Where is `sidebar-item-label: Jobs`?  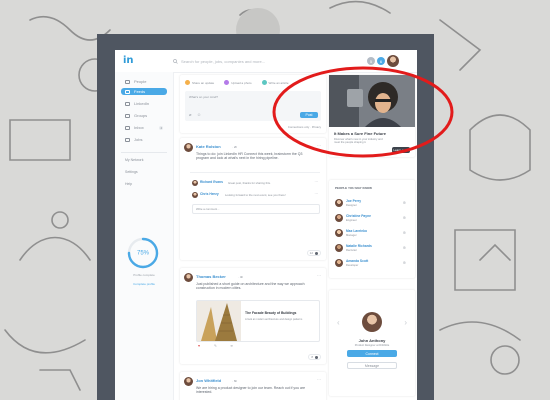
sidebar-item-label: Jobs is located at coordinates (138, 139).